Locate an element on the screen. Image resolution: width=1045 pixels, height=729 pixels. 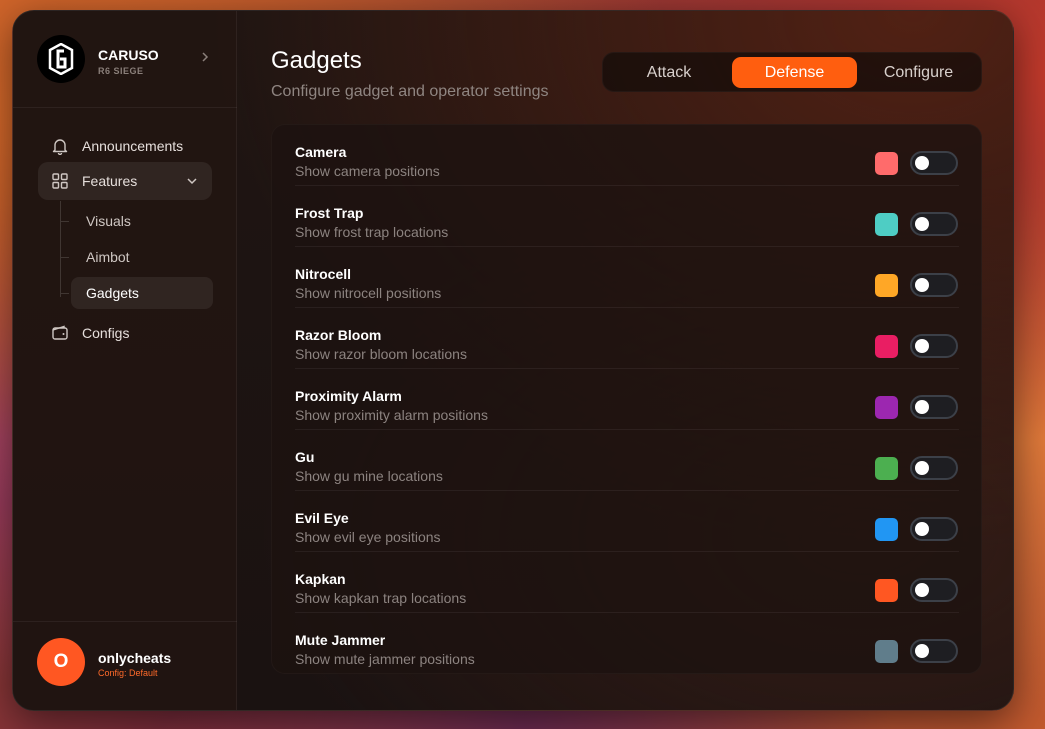
gadget-description: Show razor bloom locations is located at coordinates (381, 354).